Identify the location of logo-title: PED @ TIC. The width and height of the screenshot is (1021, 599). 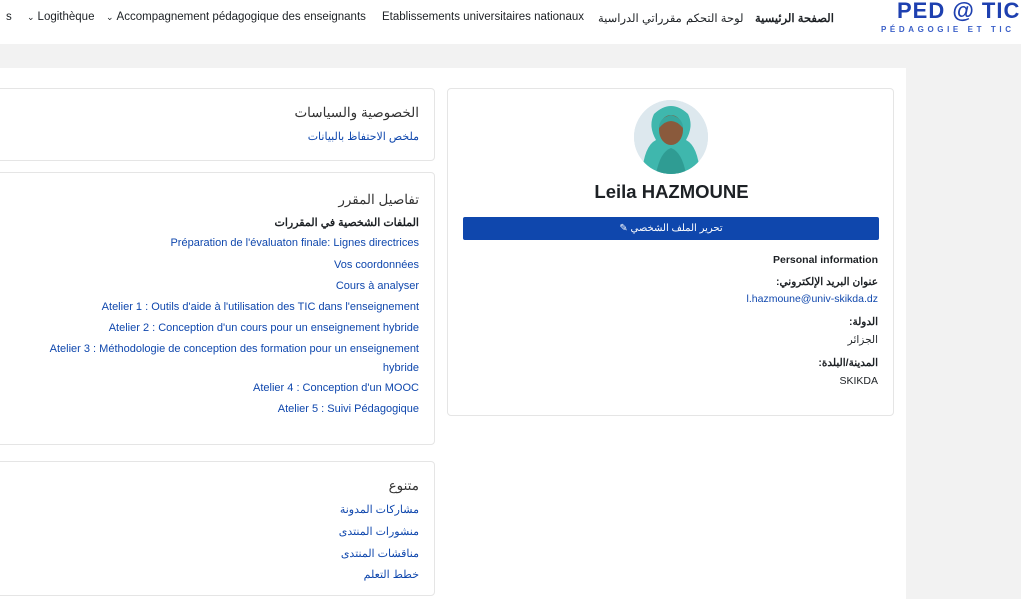
(959, 11).